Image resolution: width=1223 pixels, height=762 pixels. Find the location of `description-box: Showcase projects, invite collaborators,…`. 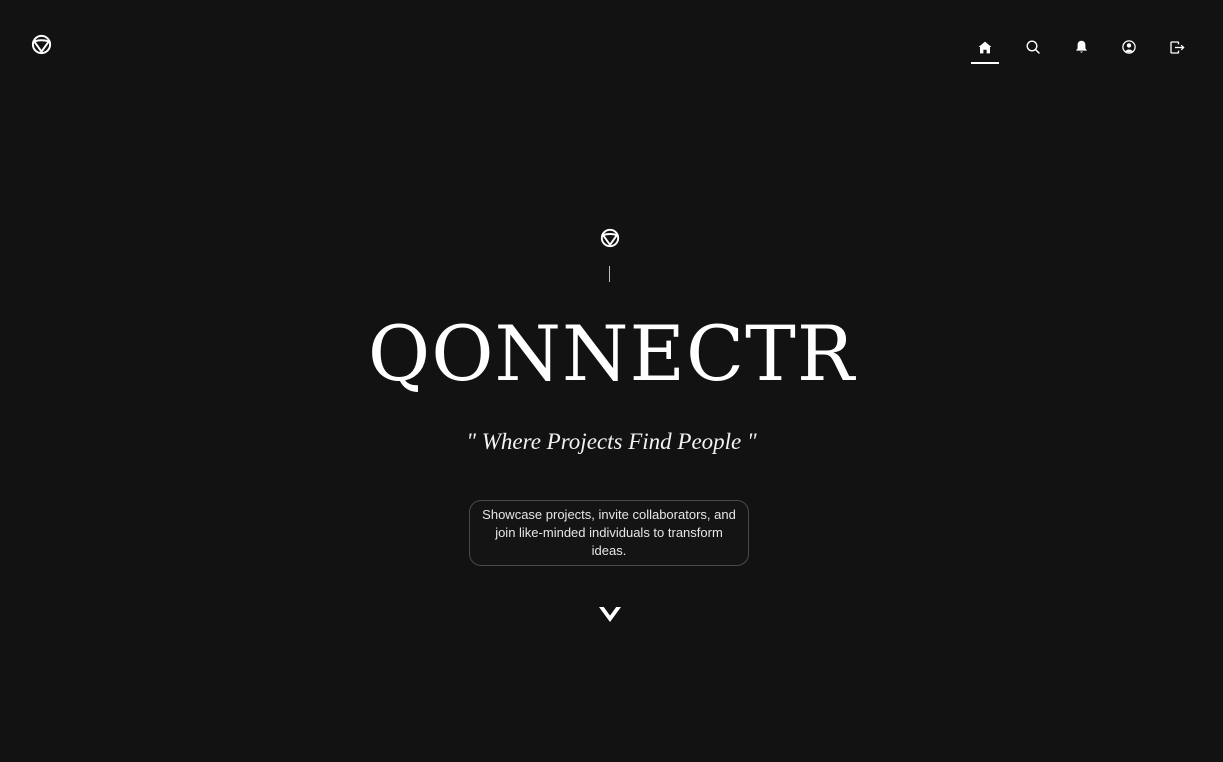

description-box: Showcase projects, invite collaborators,… is located at coordinates (609, 533).